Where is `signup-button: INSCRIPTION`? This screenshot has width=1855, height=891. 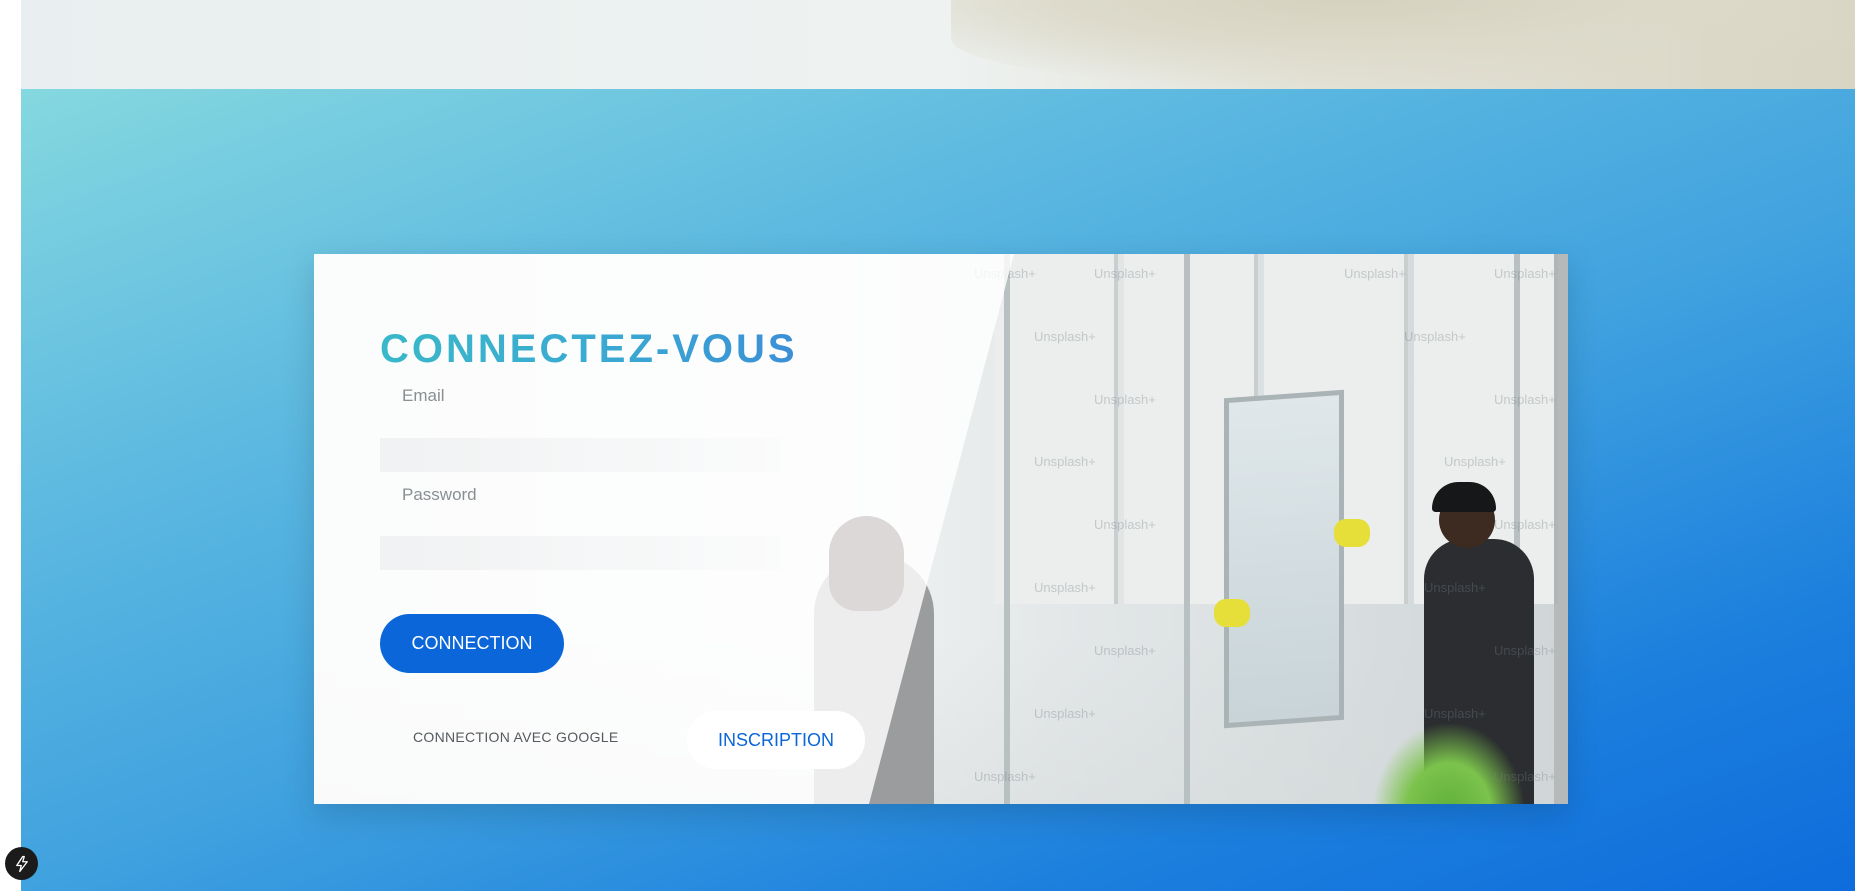
signup-button: INSCRIPTION is located at coordinates (776, 740).